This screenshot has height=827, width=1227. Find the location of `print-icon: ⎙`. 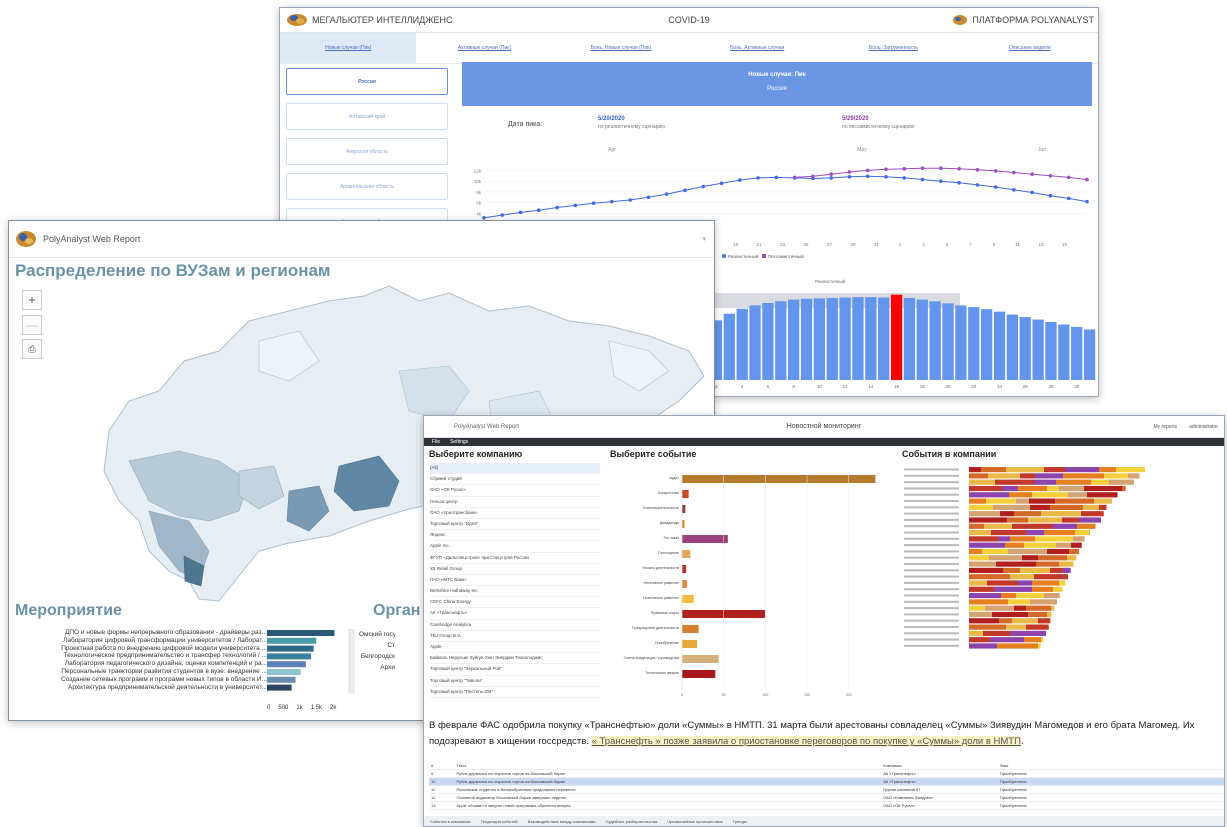

print-icon: ⎙ is located at coordinates (32, 349).